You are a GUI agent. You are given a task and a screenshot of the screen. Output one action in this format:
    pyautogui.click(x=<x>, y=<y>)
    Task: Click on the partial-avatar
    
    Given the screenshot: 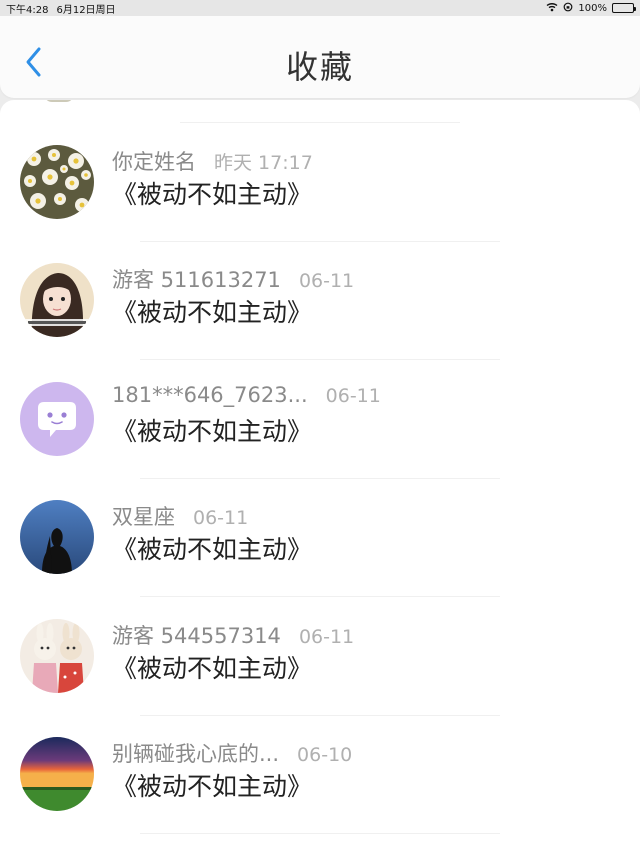 What is the action you would take?
    pyautogui.click(x=59, y=101)
    